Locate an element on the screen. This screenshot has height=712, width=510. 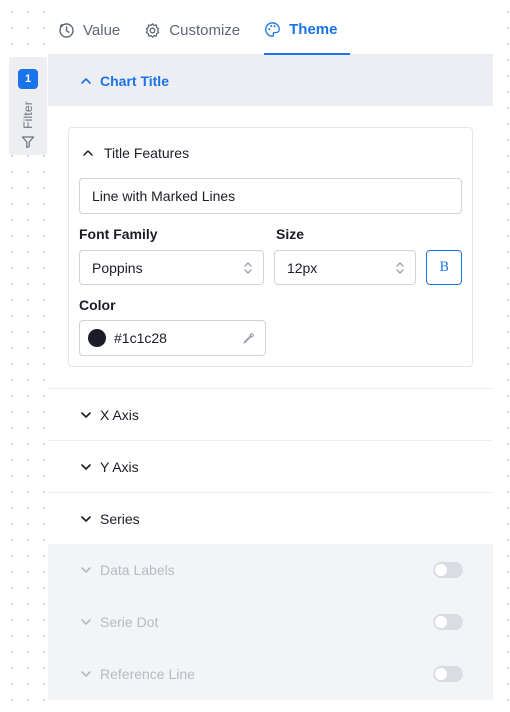
font-family-select: Poppins is located at coordinates (171, 267).